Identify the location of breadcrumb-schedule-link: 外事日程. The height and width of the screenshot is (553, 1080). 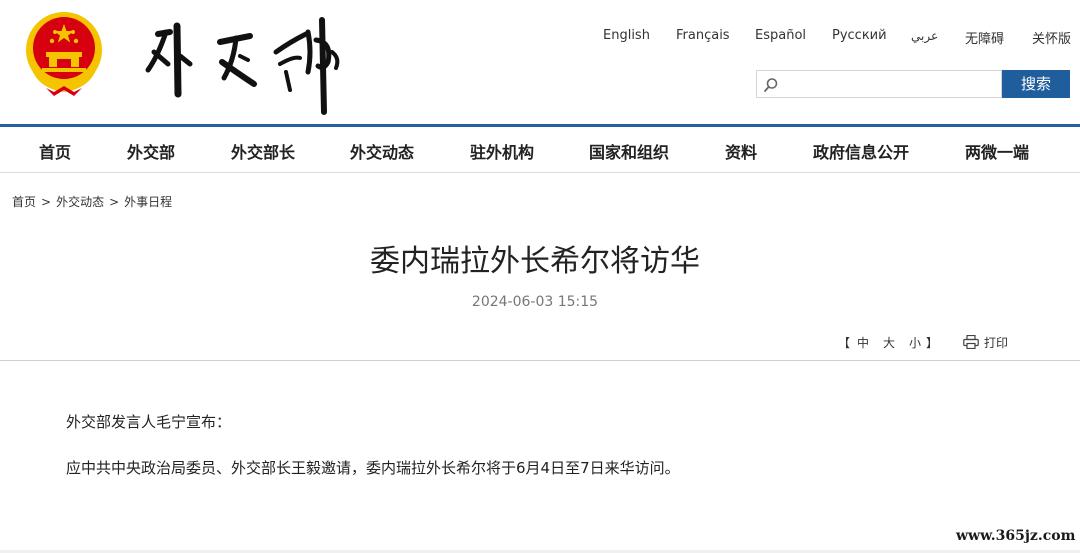
(148, 202).